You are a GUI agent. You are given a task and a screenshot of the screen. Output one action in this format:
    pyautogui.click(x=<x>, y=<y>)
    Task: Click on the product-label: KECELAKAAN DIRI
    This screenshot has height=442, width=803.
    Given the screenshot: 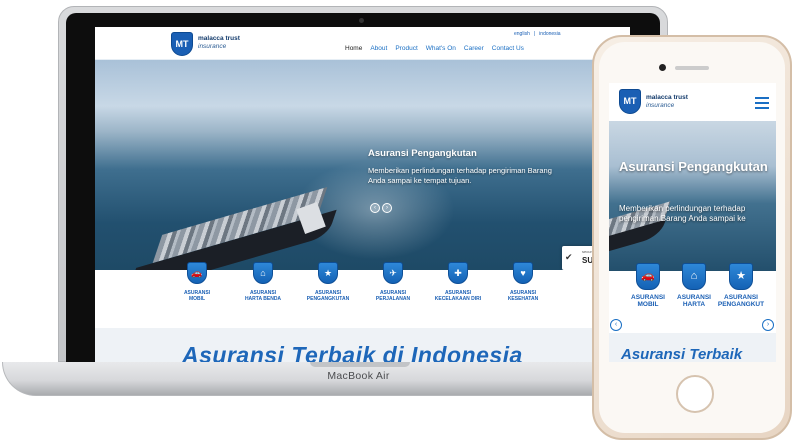 What is the action you would take?
    pyautogui.click(x=458, y=299)
    